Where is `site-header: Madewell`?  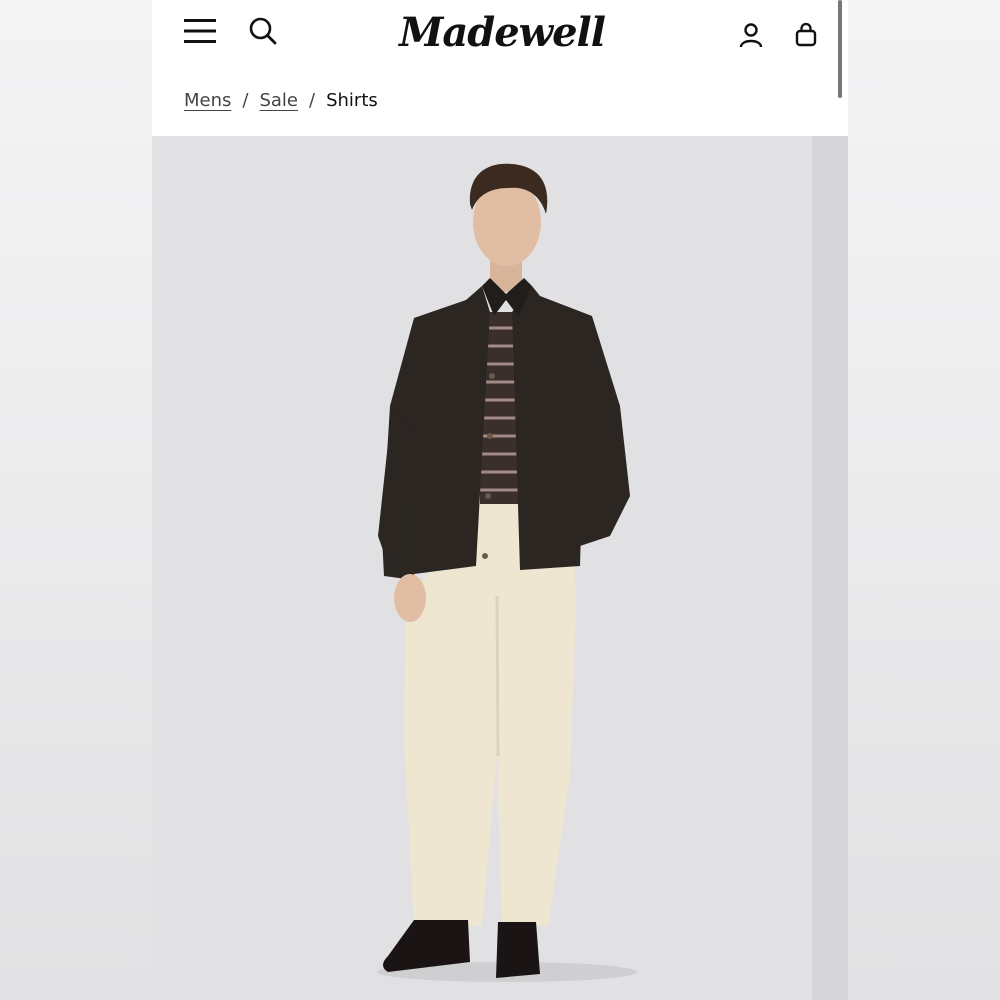
site-header: Madewell is located at coordinates (500, 49).